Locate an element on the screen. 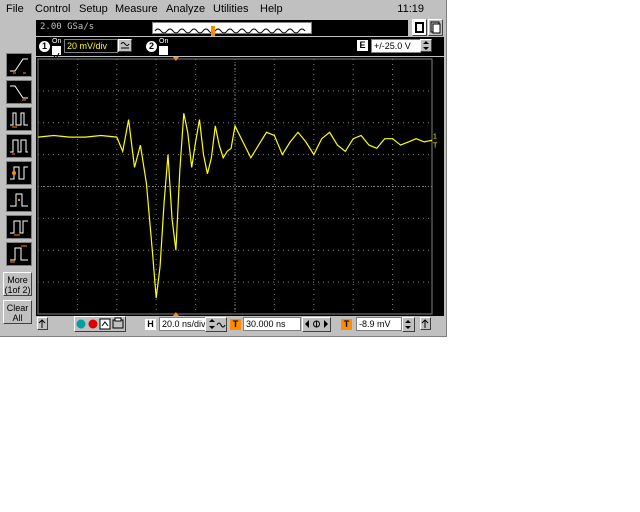  run-control-group is located at coordinates (100, 324).